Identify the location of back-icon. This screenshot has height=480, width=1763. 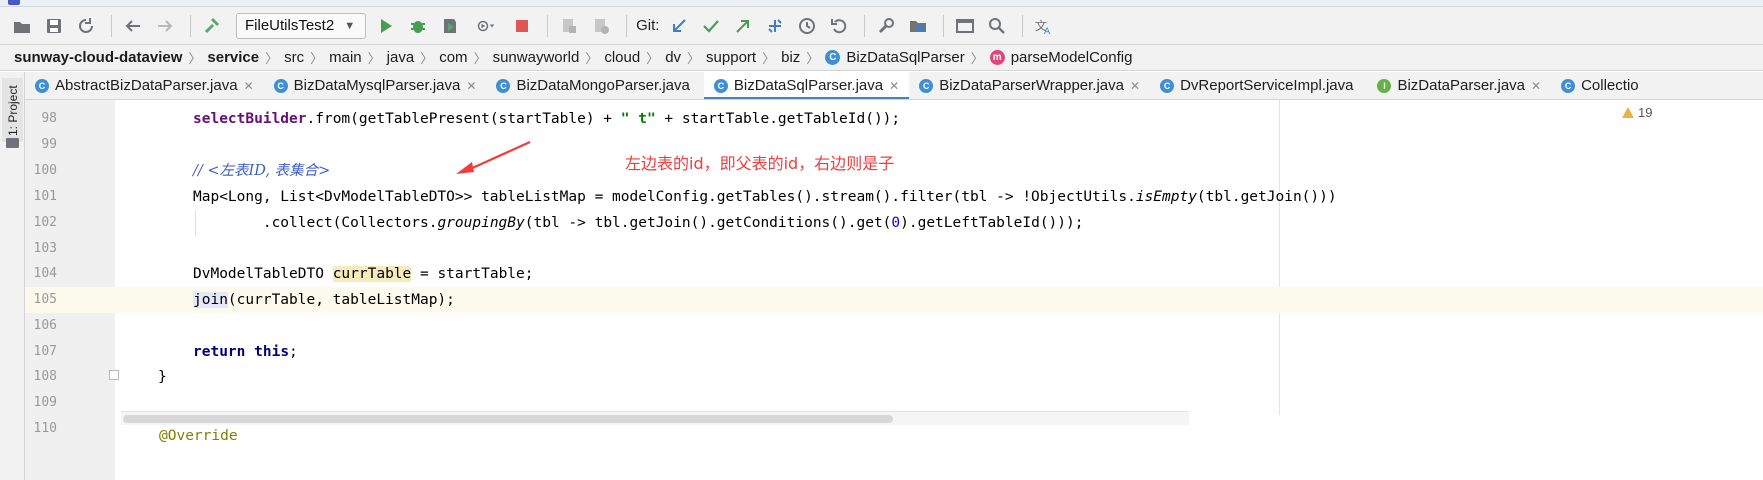
(133, 26).